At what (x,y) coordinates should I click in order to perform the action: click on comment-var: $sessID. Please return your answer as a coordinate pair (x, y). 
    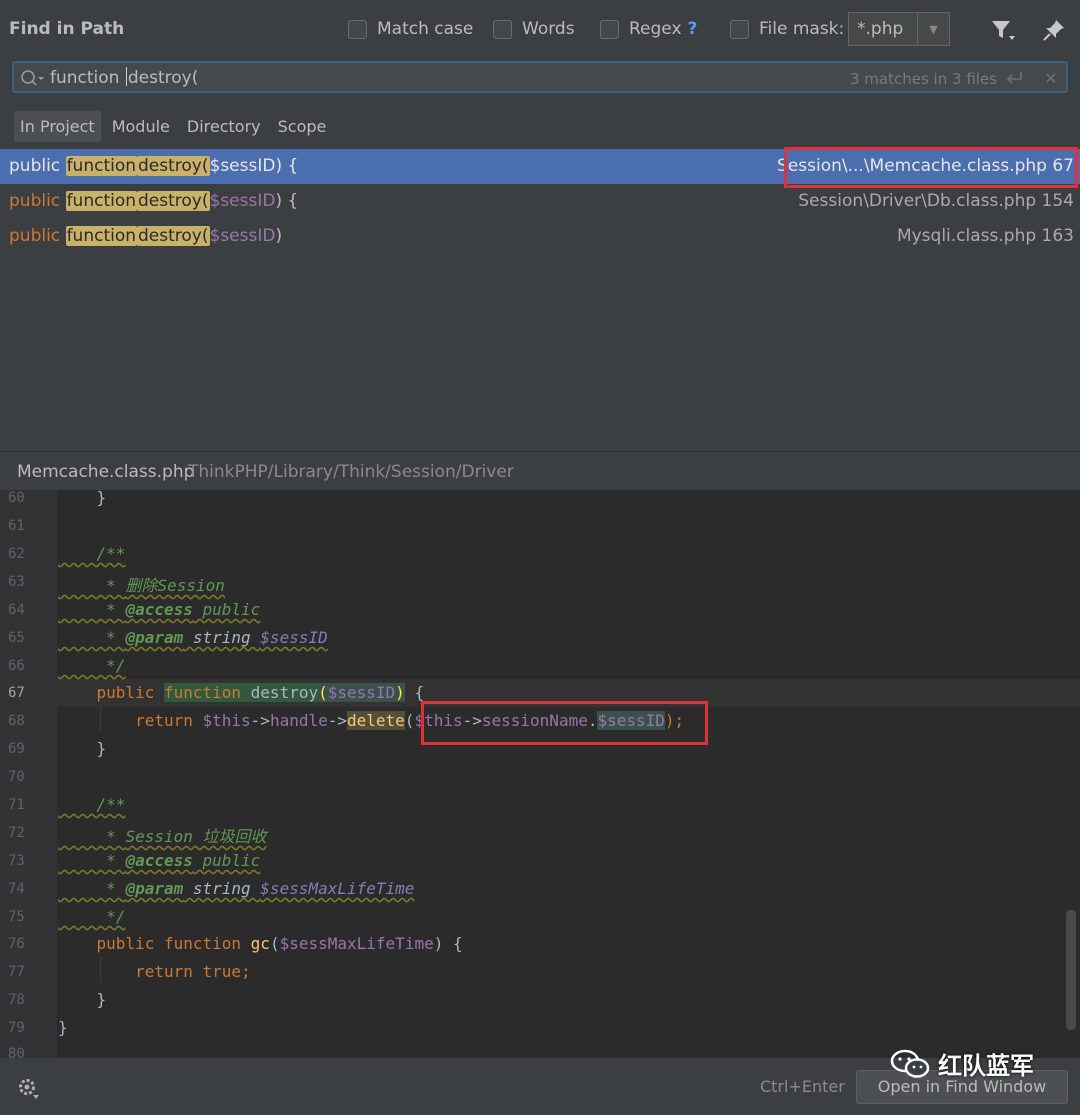
    Looking at the image, I should click on (294, 637).